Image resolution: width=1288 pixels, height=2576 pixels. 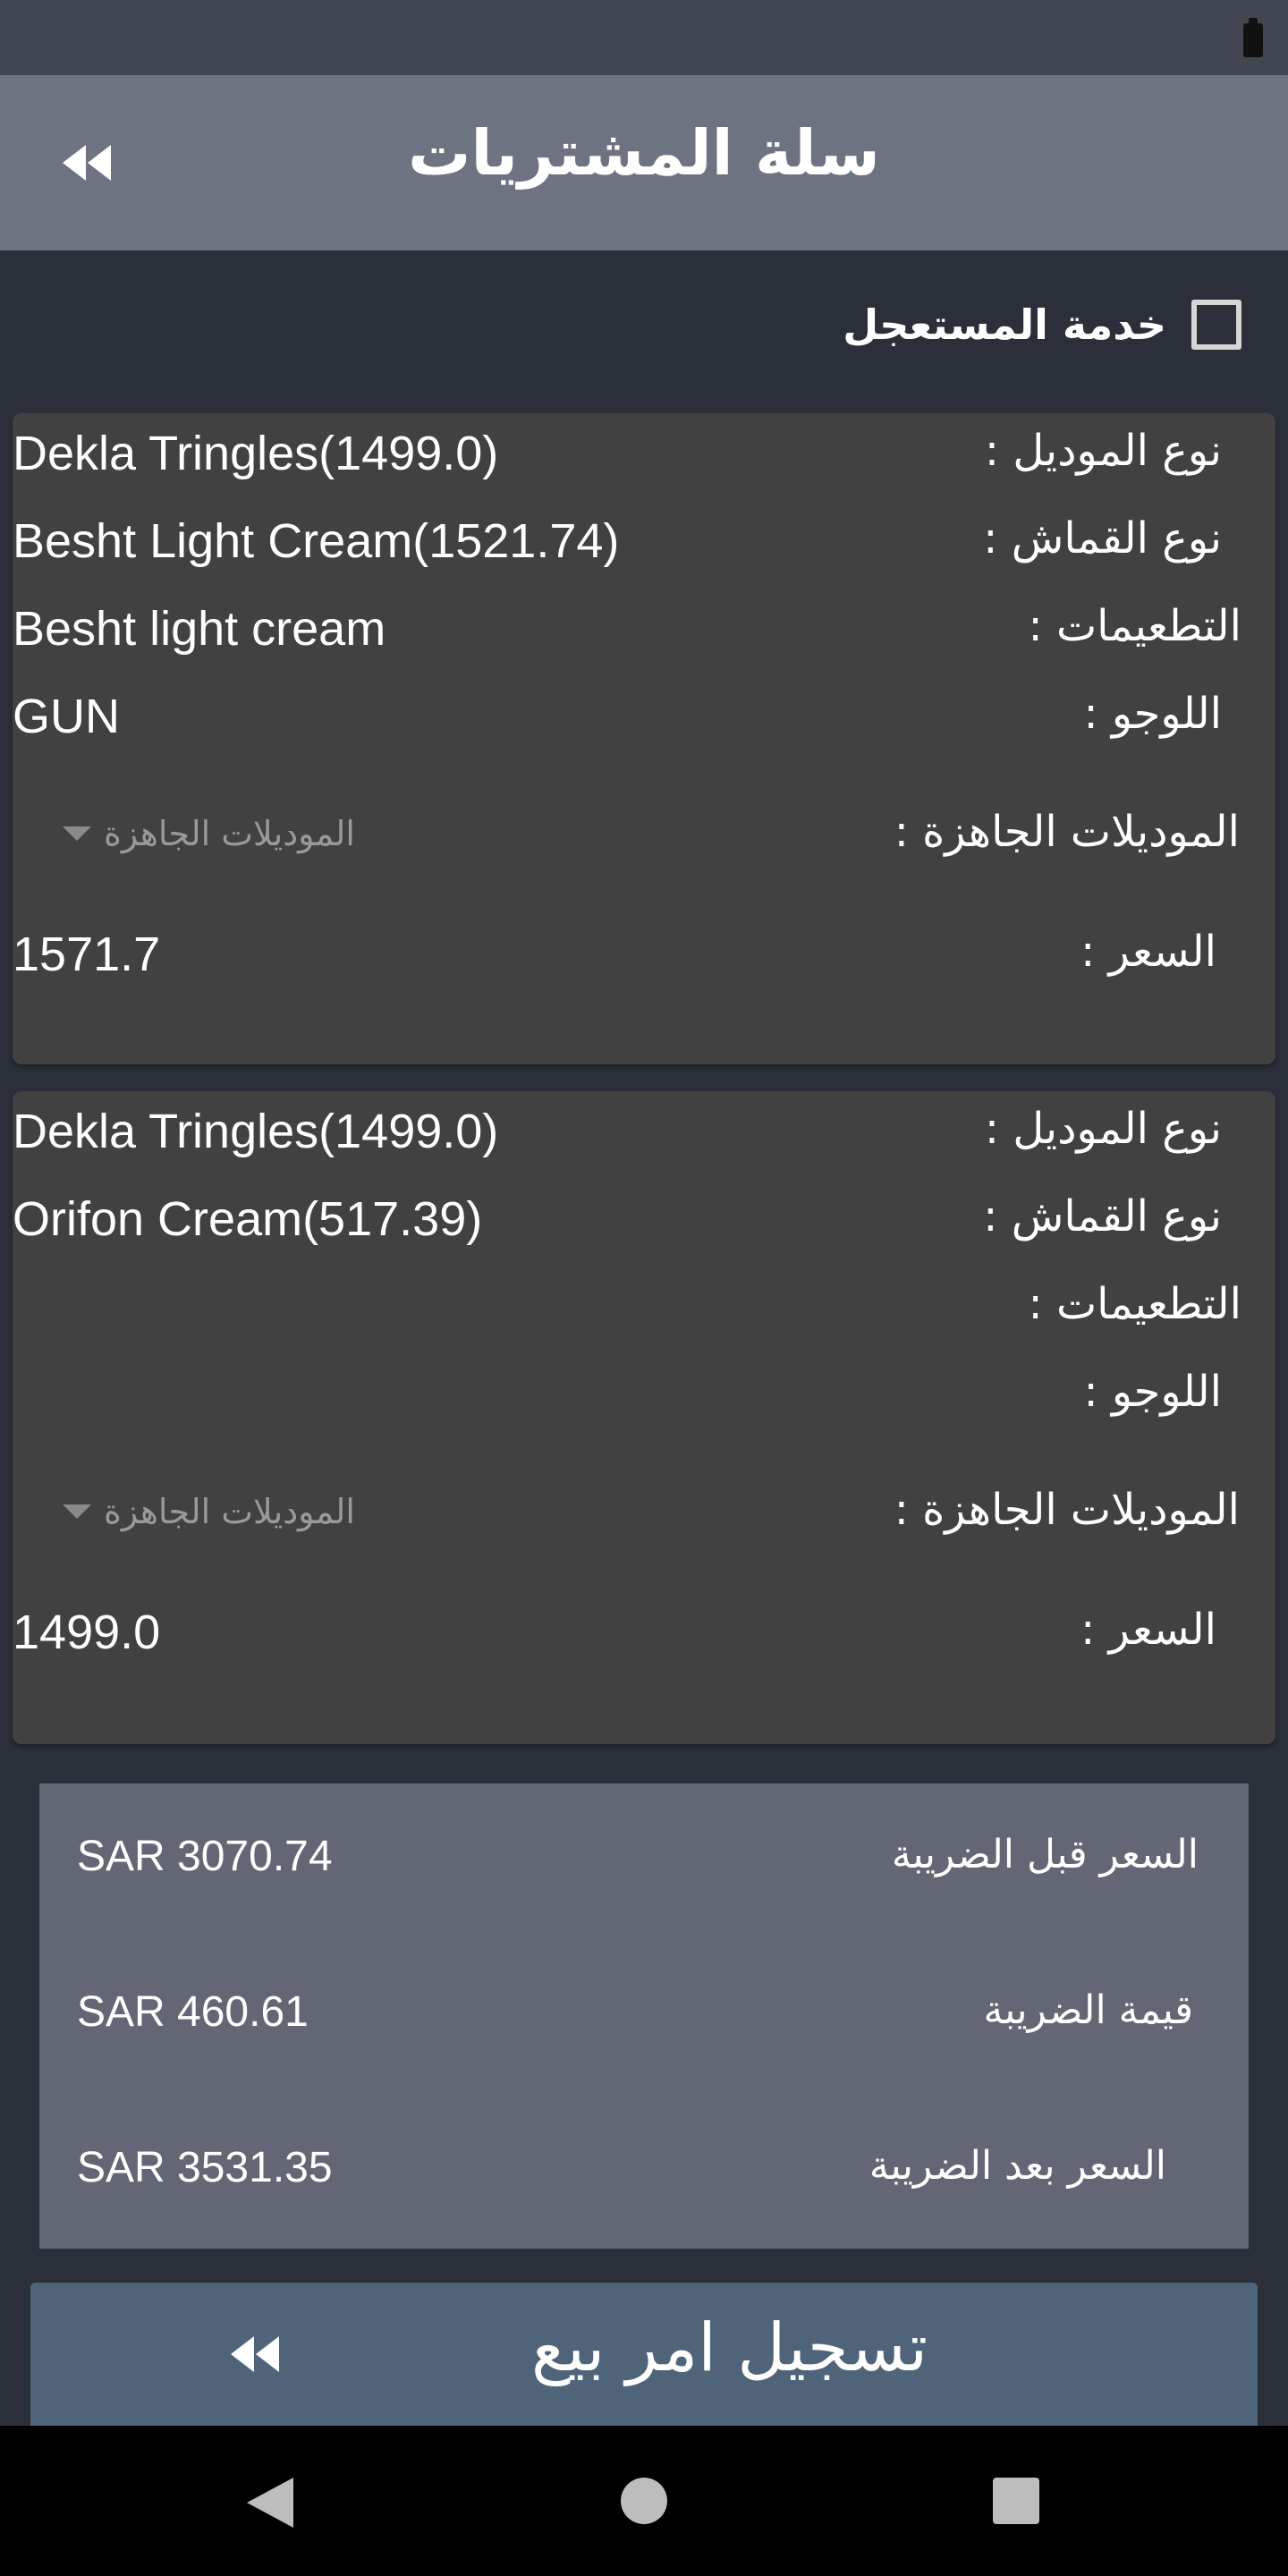 I want to click on after-tax-label: السعر بعد الضريبة, so click(x=1017, y=2166).